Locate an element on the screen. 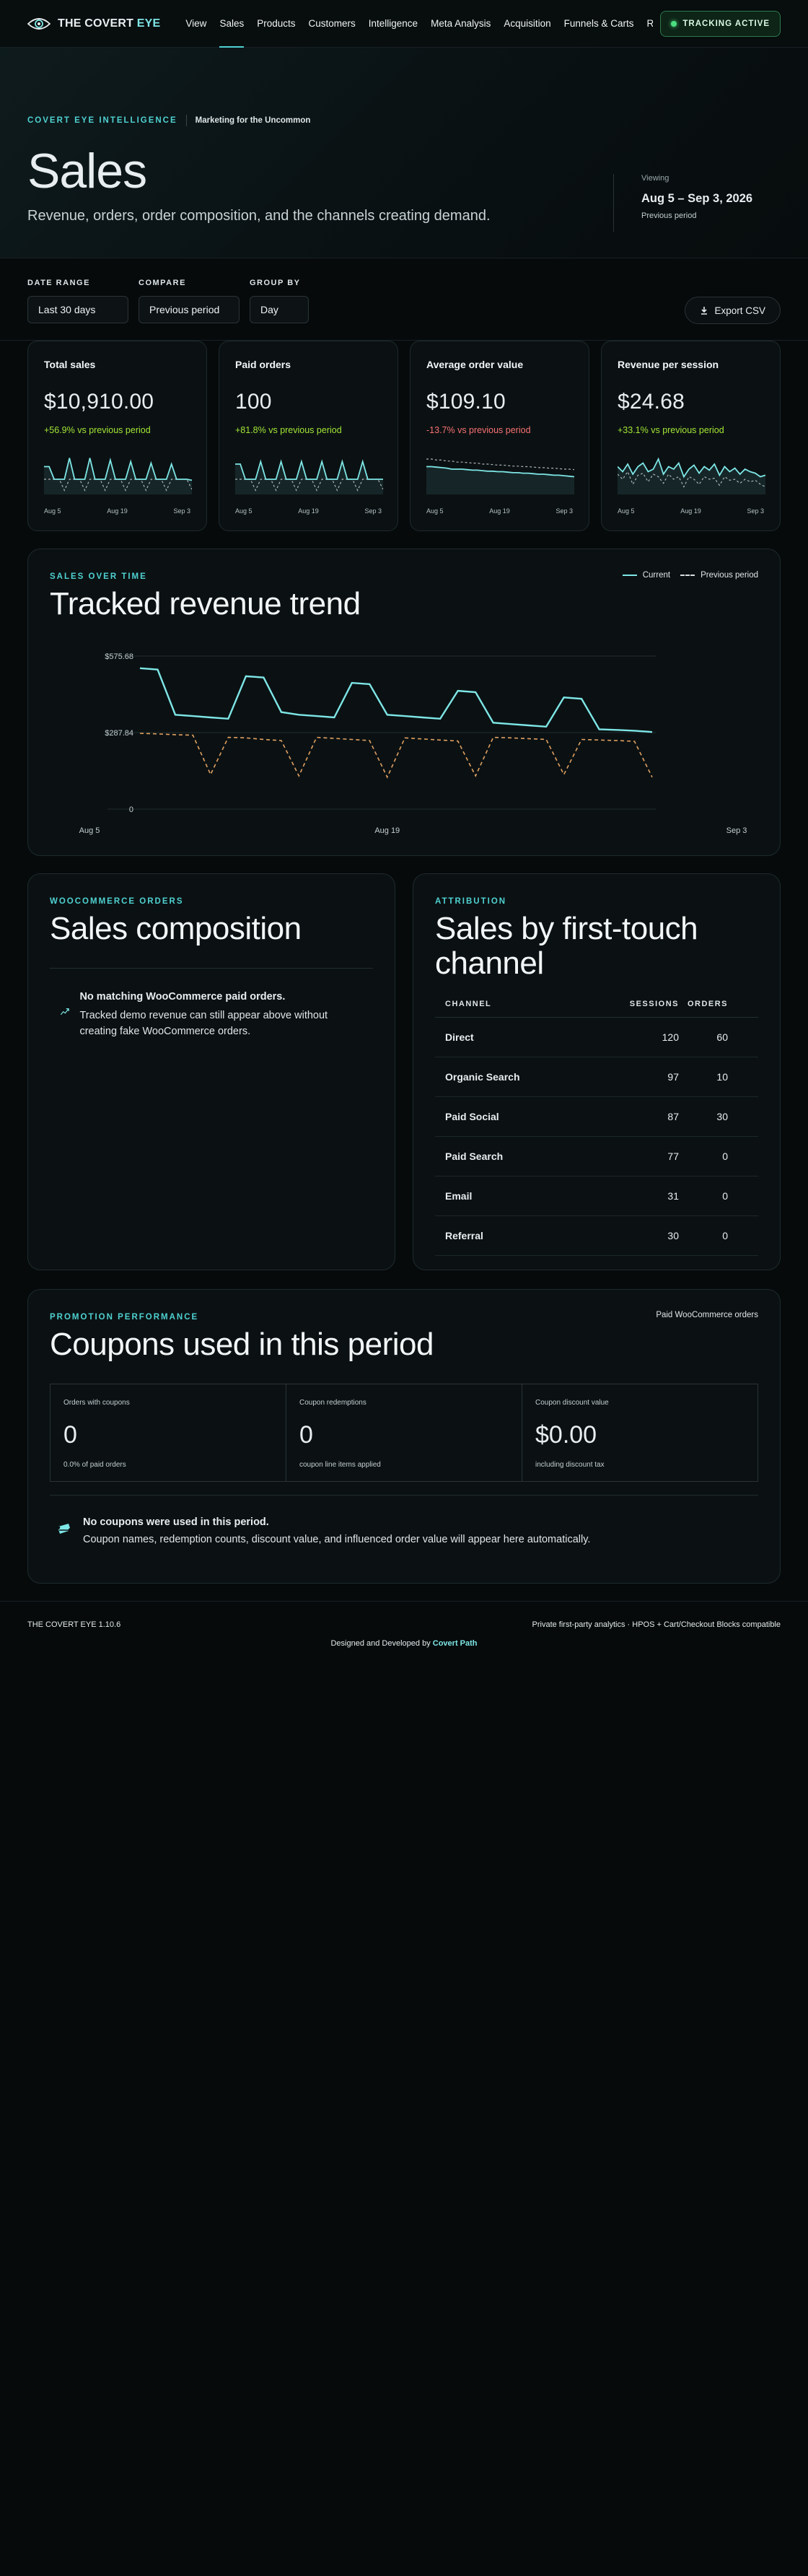  sessions-cell: 31 is located at coordinates (635, 1196).